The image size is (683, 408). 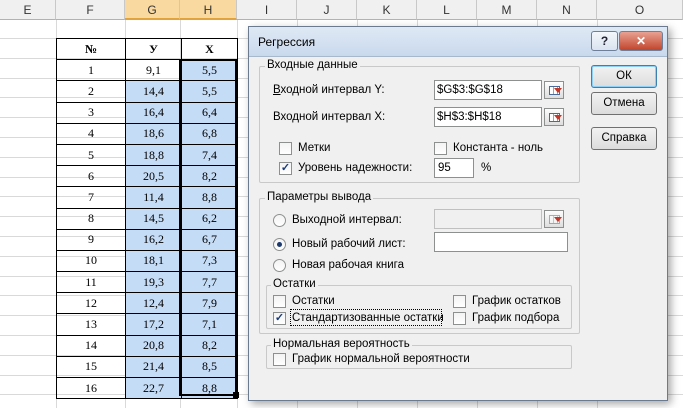 What do you see at coordinates (153, 70) in the screenshot?
I see `table-cell: 9,1` at bounding box center [153, 70].